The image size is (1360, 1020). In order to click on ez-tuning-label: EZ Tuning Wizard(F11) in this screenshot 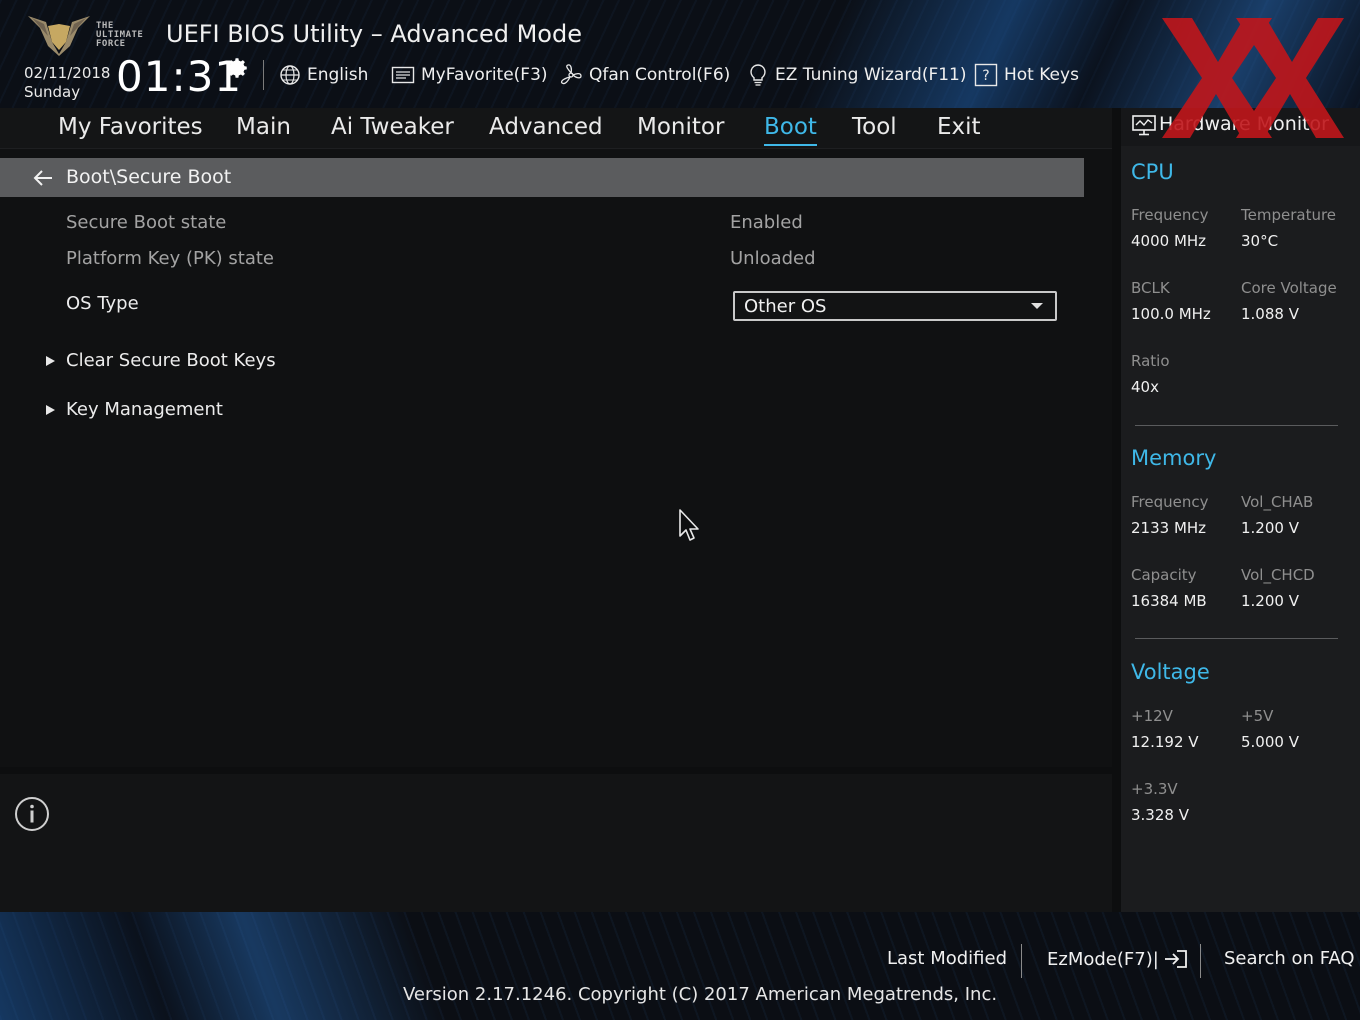, I will do `click(871, 75)`.